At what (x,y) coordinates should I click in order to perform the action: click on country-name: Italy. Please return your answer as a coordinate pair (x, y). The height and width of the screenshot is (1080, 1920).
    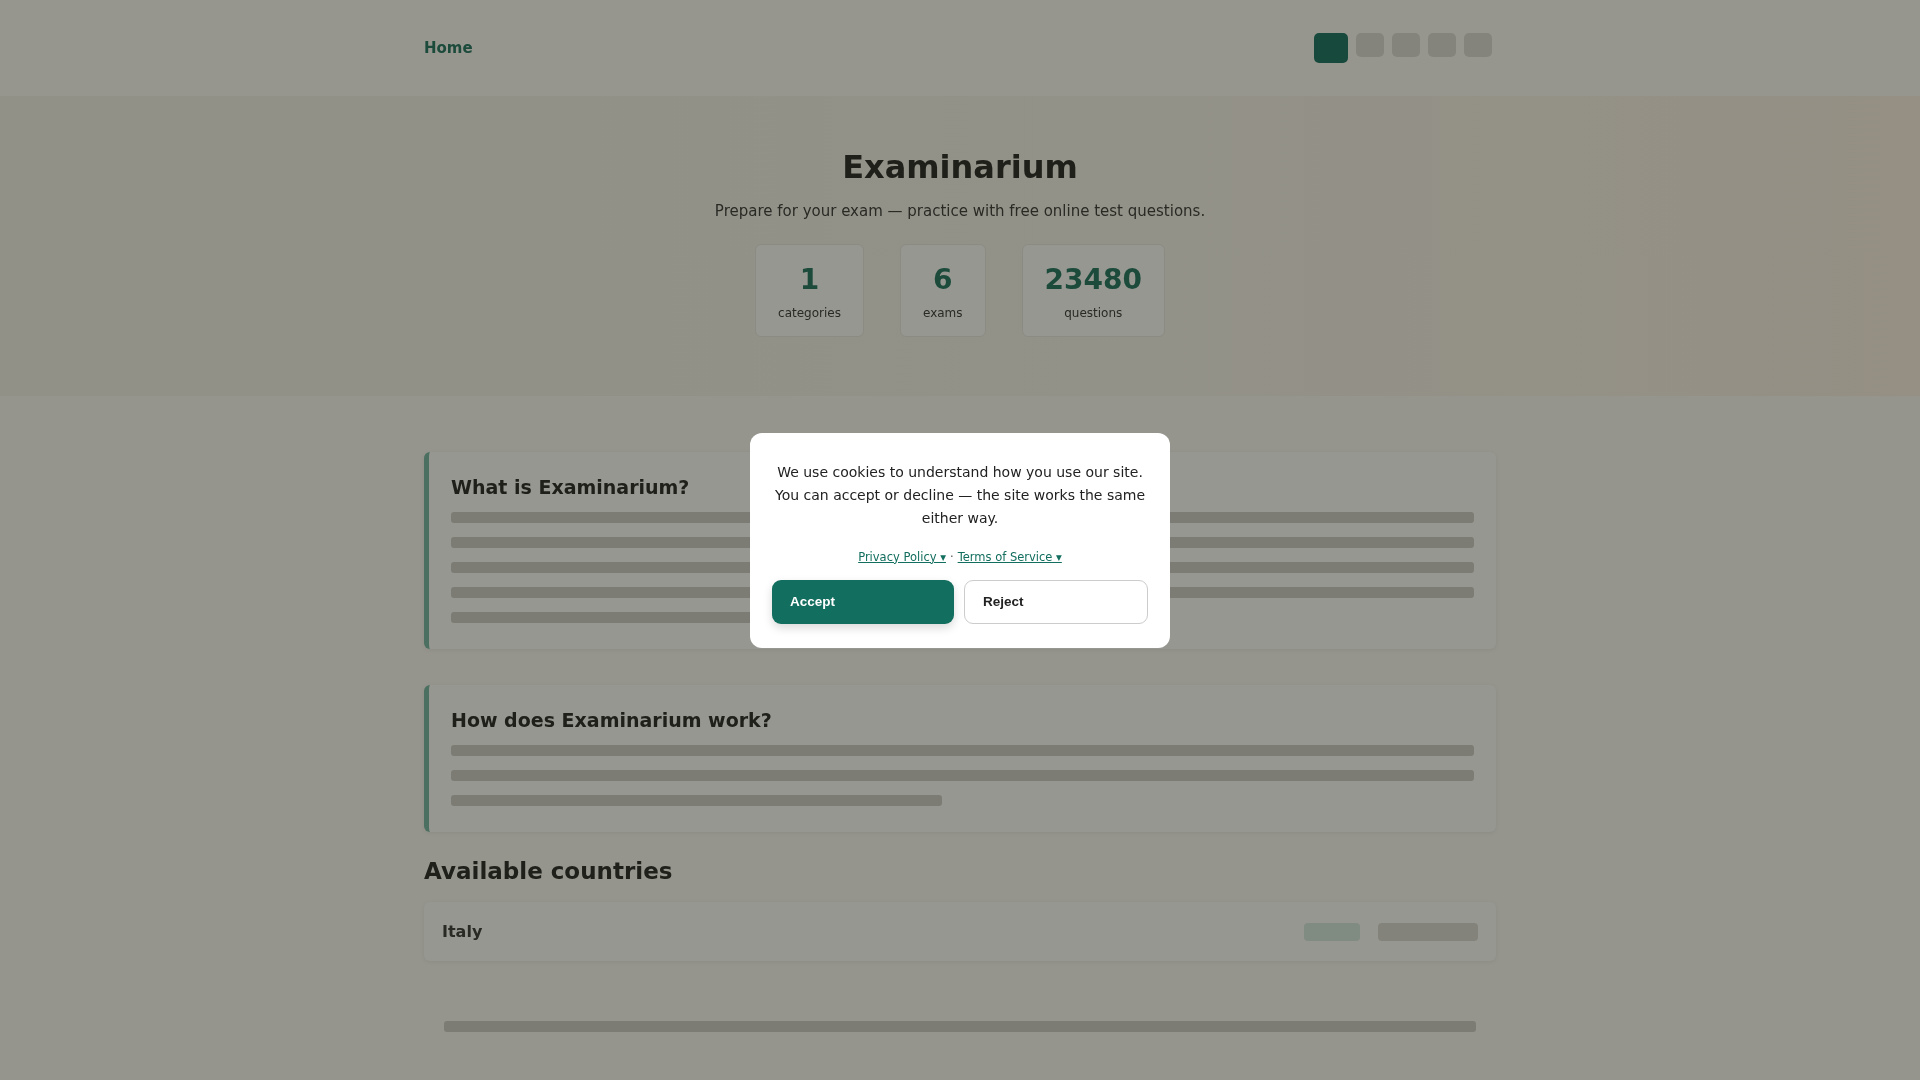
    Looking at the image, I should click on (462, 931).